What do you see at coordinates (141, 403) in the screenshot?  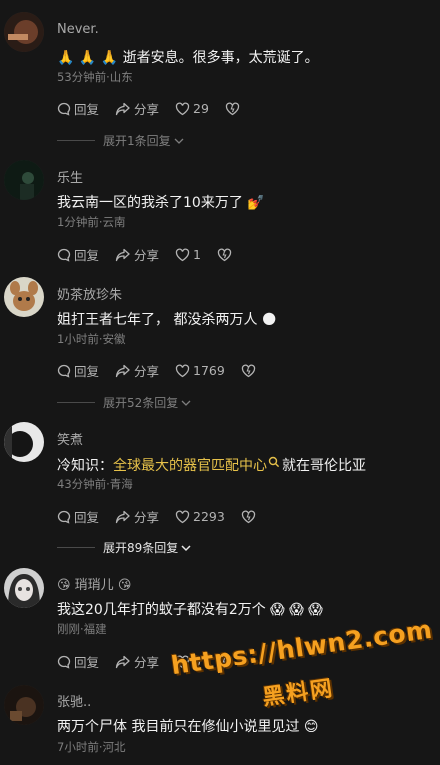 I see `expand-replies-label: 展开52条回复` at bounding box center [141, 403].